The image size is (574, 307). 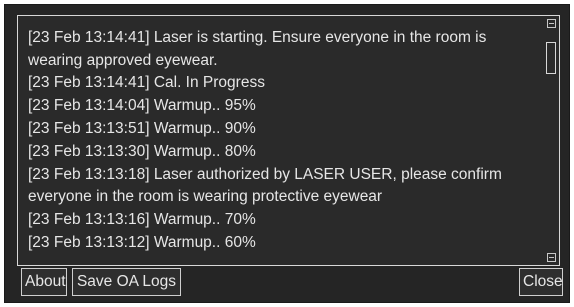 What do you see at coordinates (142, 128) in the screenshot?
I see `log-line: [23 Feb 13:13:51] Warmup.. 90%` at bounding box center [142, 128].